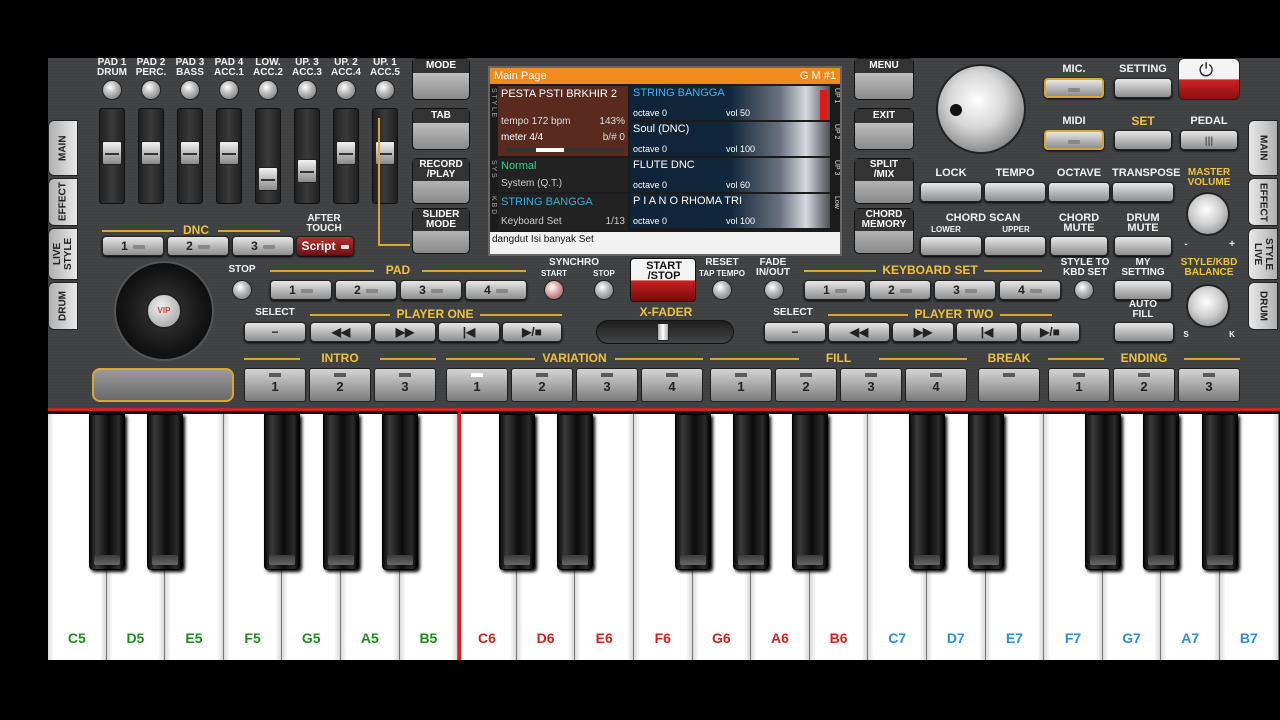 This screenshot has width=1280, height=720. Describe the element at coordinates (496, 290) in the screenshot. I see `pad-button-4: 4` at that location.